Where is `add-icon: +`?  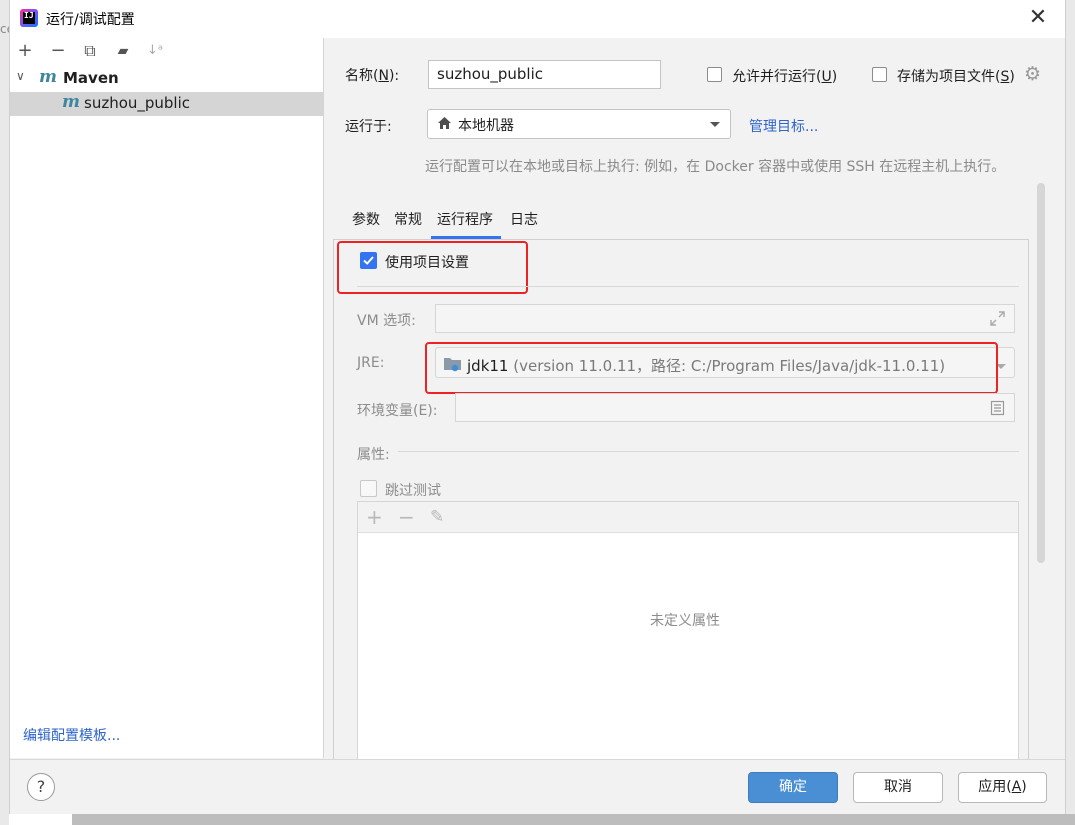 add-icon: + is located at coordinates (25, 51).